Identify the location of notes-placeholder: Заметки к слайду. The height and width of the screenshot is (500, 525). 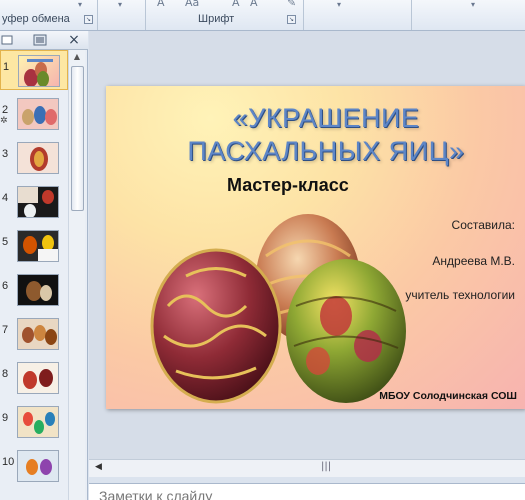
(156, 494).